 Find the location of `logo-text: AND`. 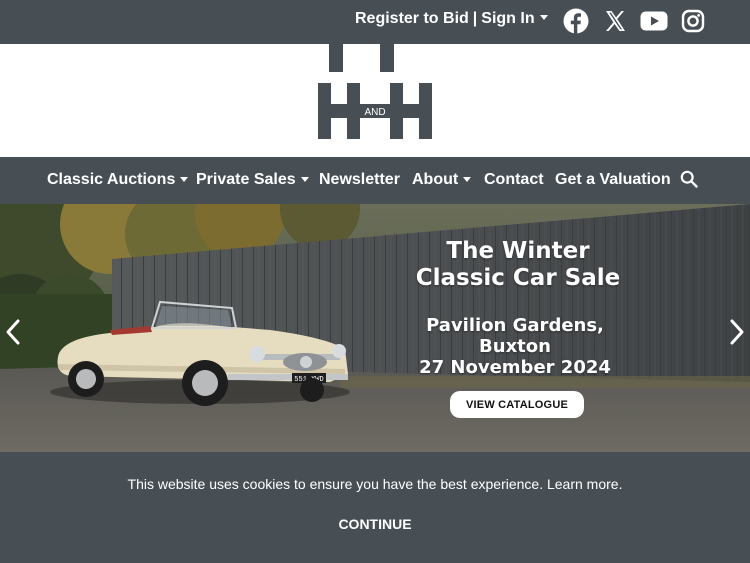

logo-text: AND is located at coordinates (374, 112).